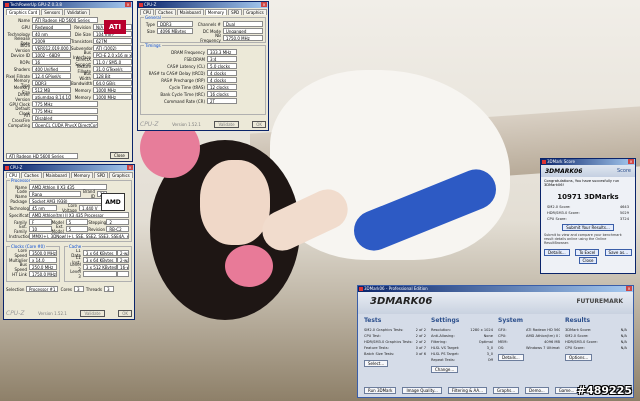 The image size is (640, 401). I want to click on tab-validation: Validation, so click(77, 12).